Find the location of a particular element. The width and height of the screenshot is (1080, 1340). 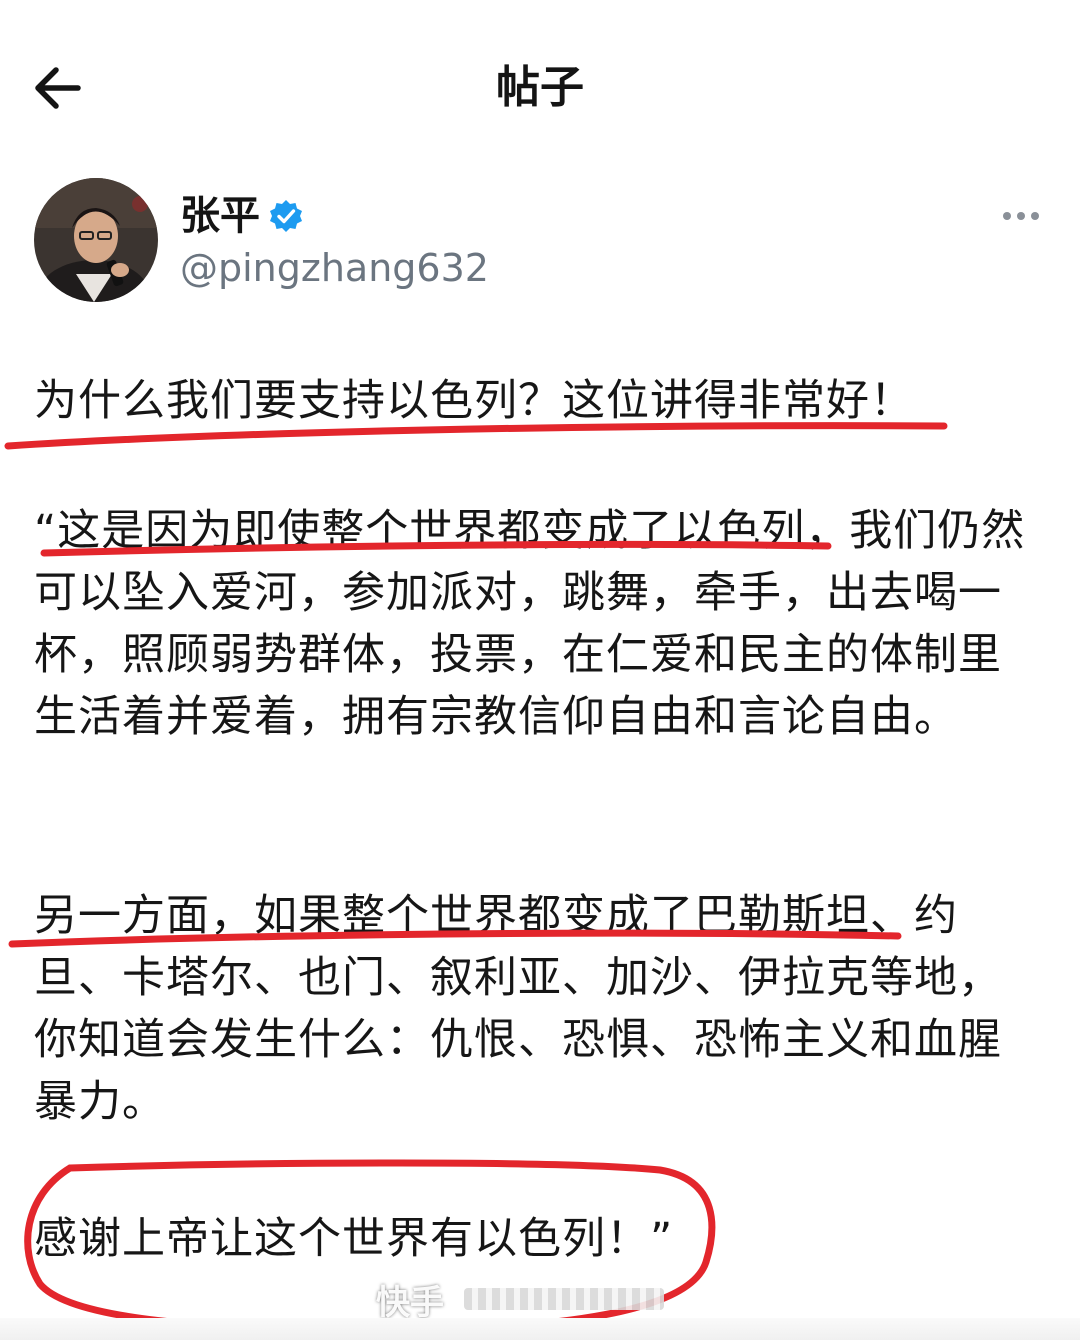

bottom-edge is located at coordinates (540, 1329).